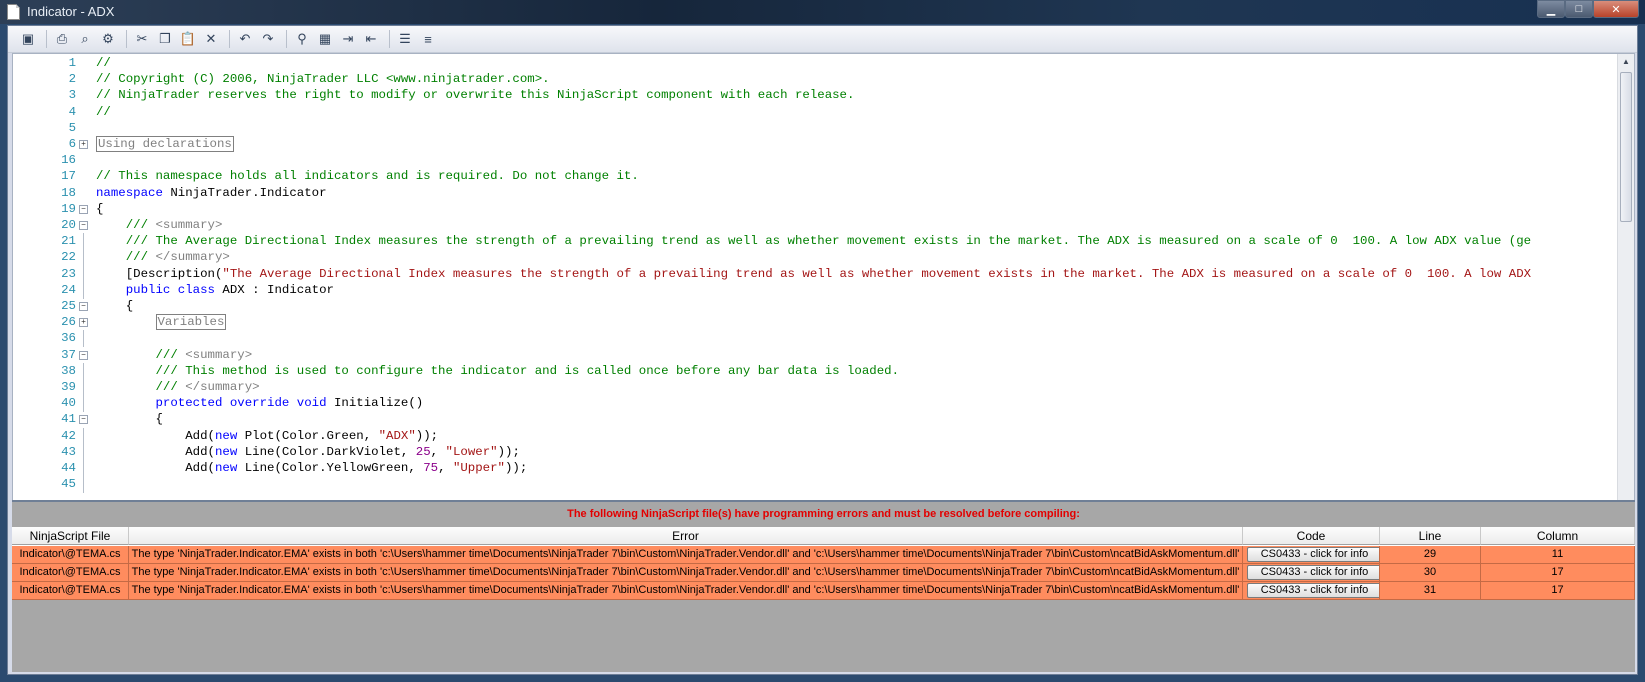  I want to click on table-cell: 11, so click(1558, 555).